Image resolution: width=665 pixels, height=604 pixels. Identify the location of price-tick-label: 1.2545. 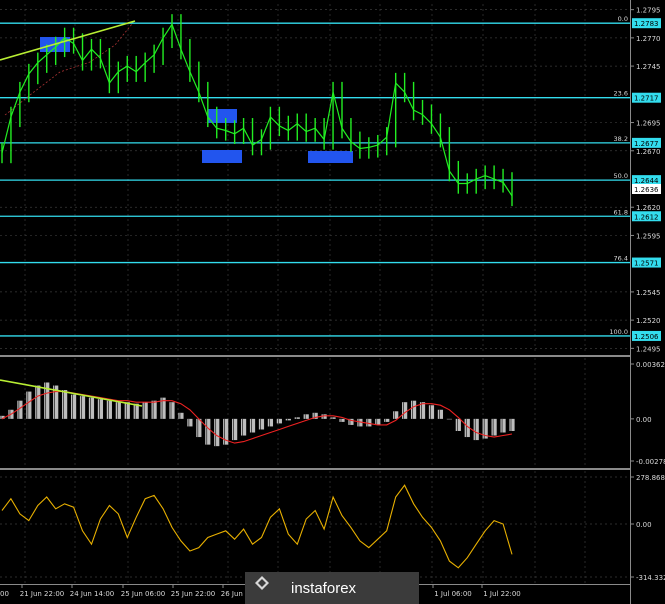
(648, 293).